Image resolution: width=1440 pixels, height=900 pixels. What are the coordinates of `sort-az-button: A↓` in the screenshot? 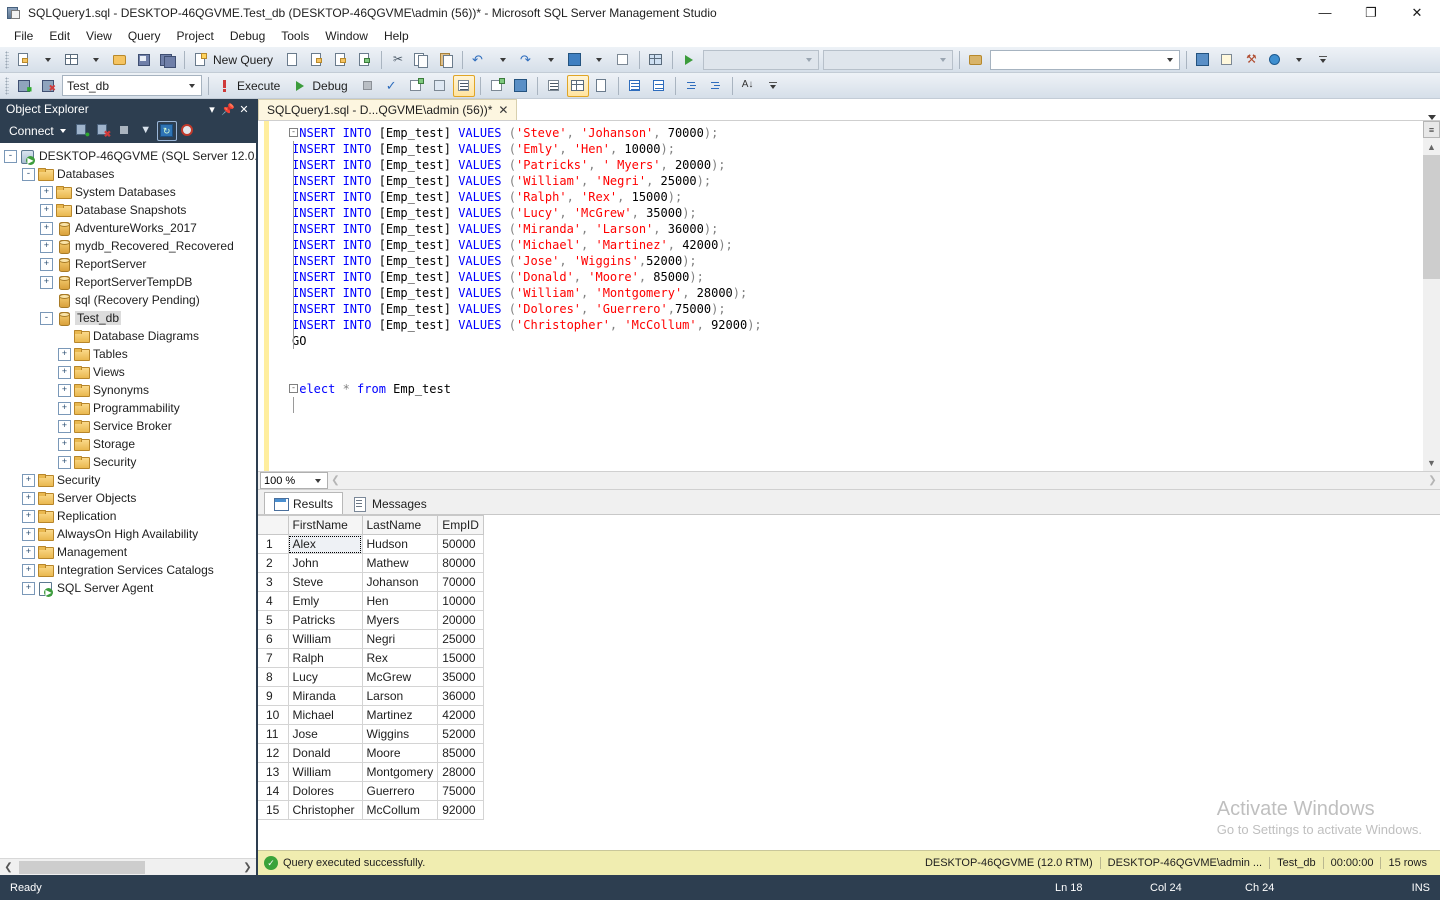 It's located at (749, 86).